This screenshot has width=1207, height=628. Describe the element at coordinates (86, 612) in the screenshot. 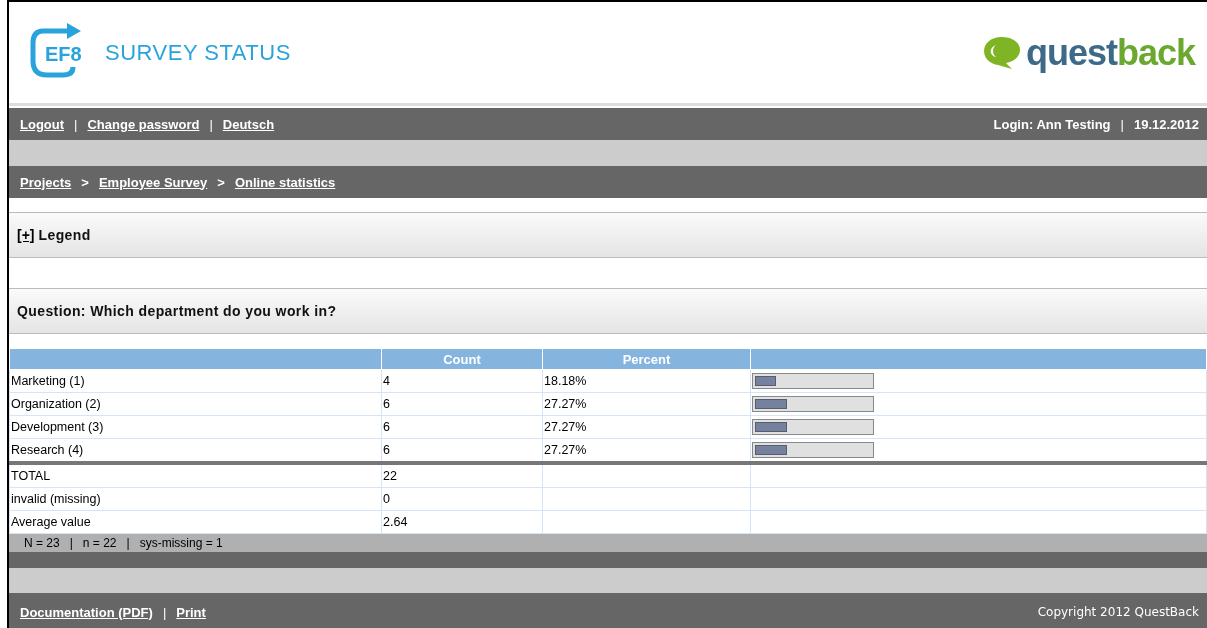

I see `footer-link: Documentation (PDF)` at that location.